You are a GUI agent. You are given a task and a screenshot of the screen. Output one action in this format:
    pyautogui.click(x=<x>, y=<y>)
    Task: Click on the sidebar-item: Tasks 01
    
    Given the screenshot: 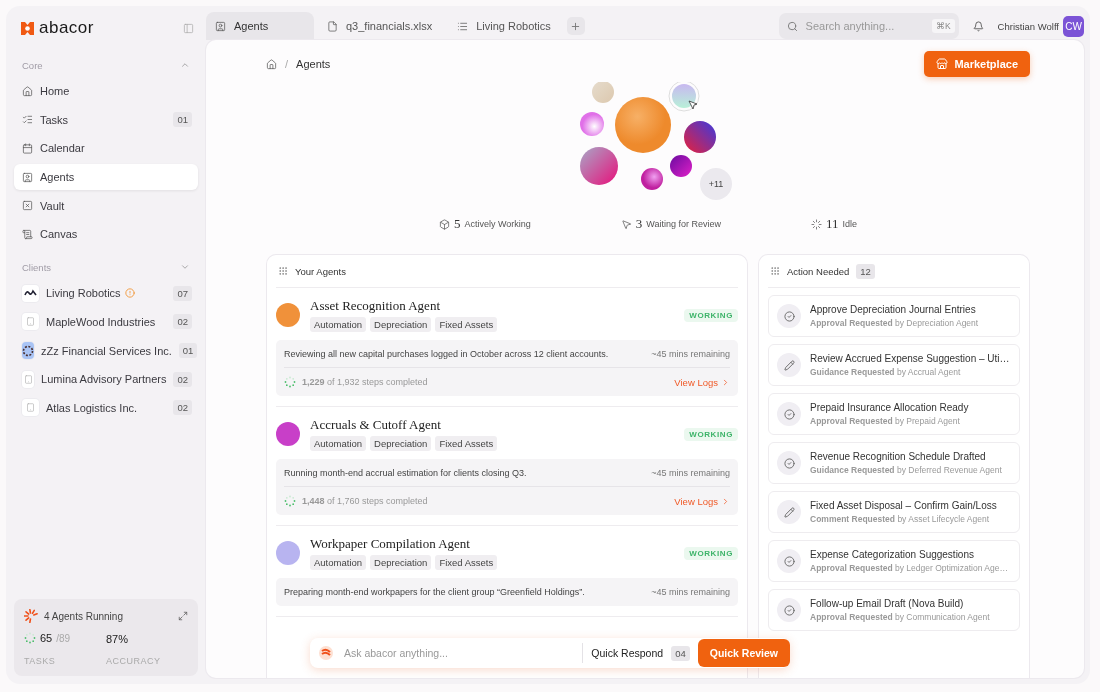 What is the action you would take?
    pyautogui.click(x=106, y=119)
    